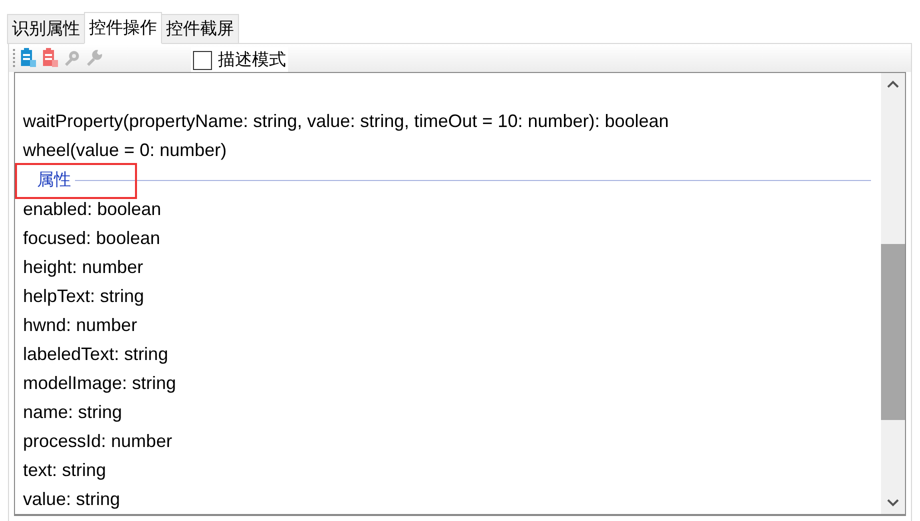  What do you see at coordinates (893, 503) in the screenshot?
I see `scroll-down-icon` at bounding box center [893, 503].